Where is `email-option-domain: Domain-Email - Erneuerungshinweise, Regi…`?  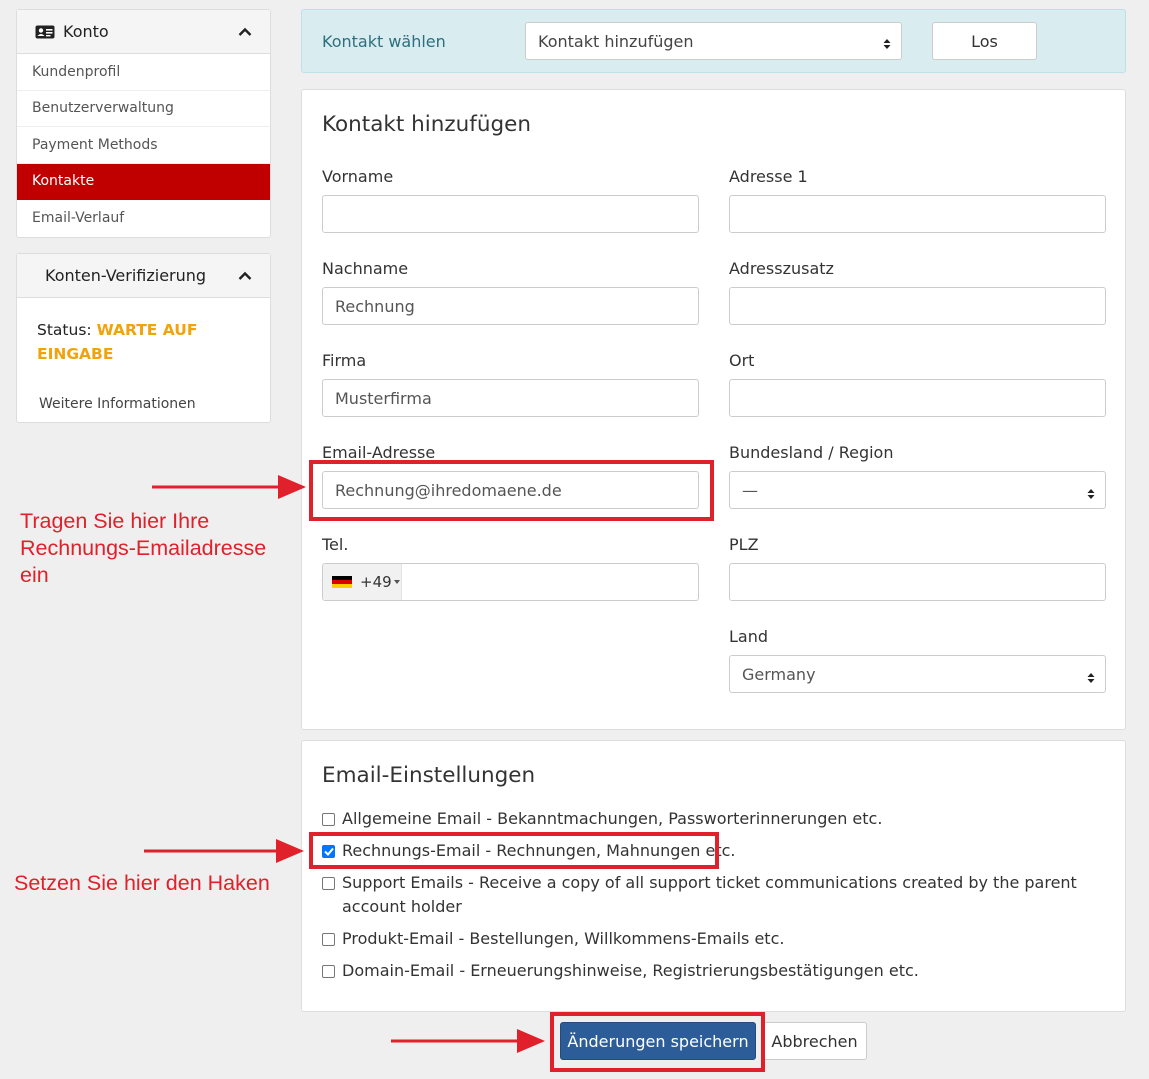
email-option-domain: Domain-Email - Erneuerungshinweise, Regi… is located at coordinates (714, 971).